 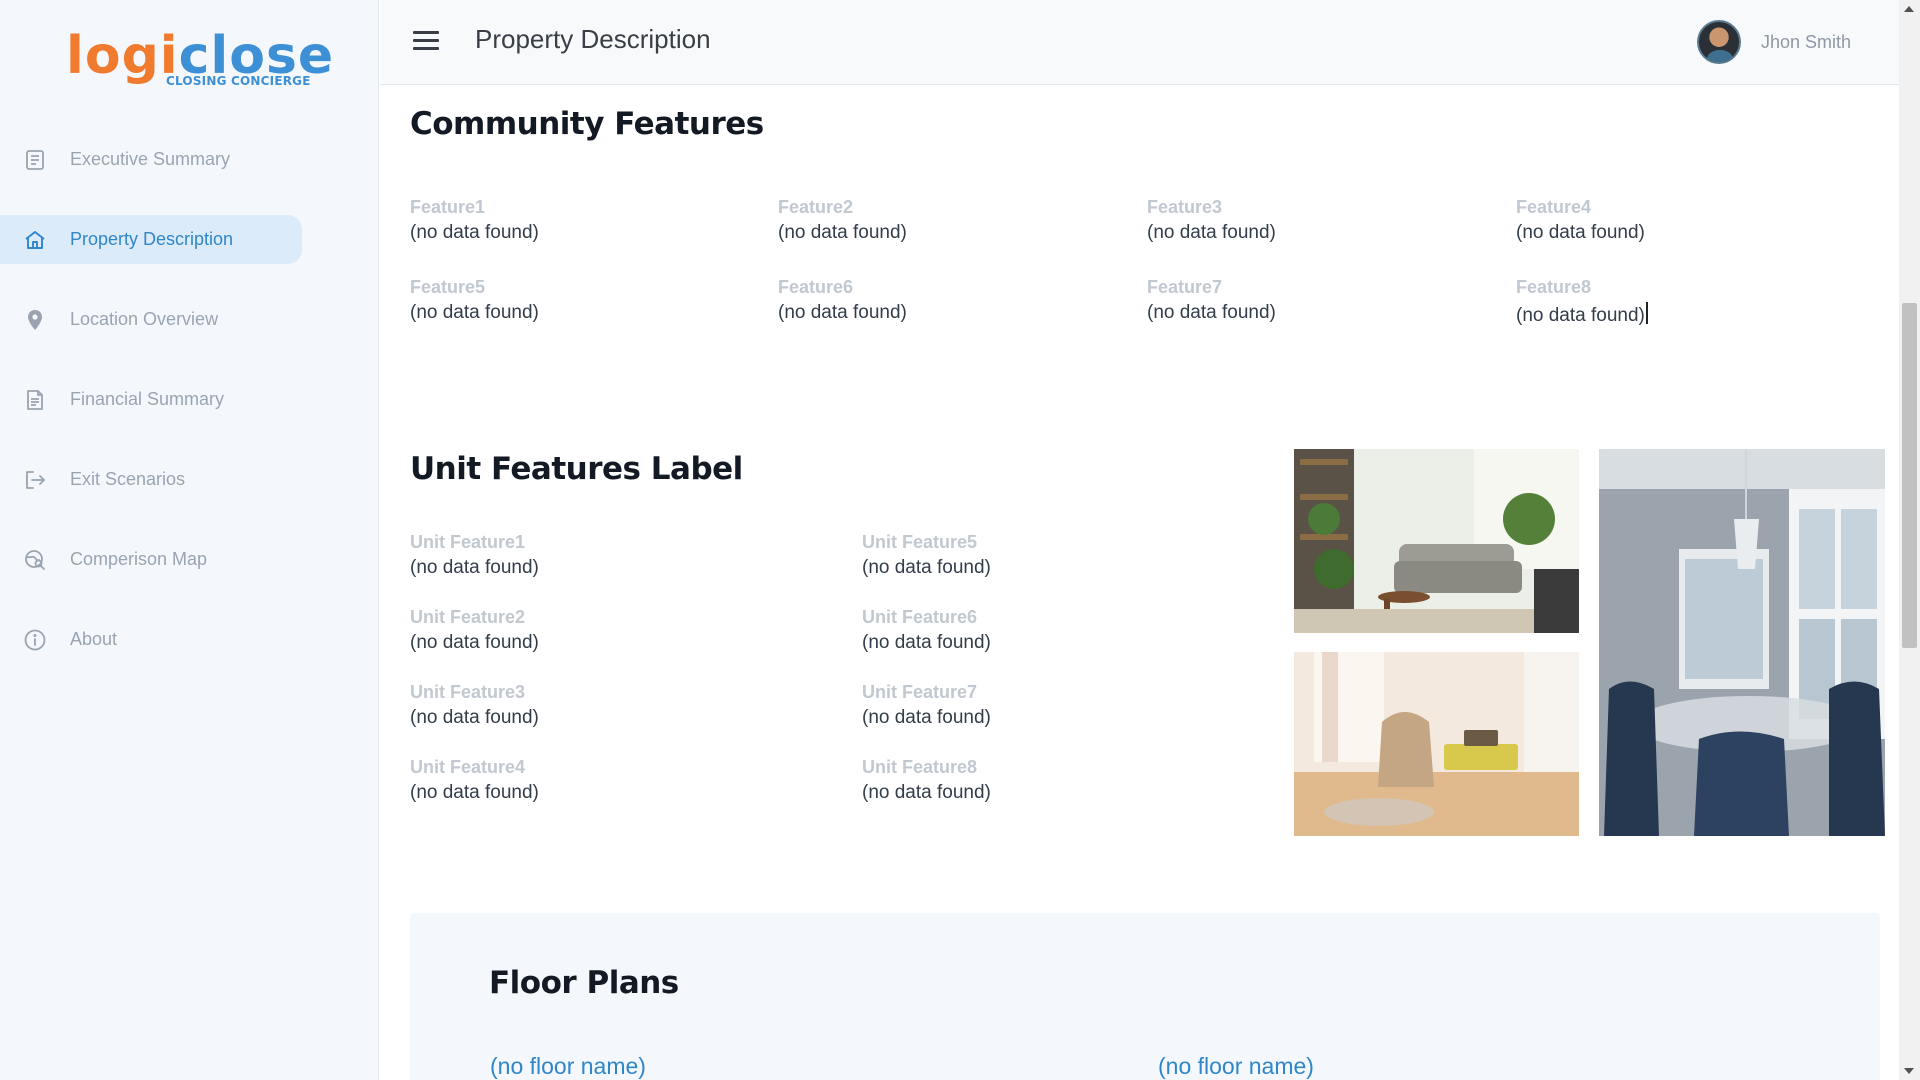 What do you see at coordinates (35, 160) in the screenshot?
I see `document-list-icon` at bounding box center [35, 160].